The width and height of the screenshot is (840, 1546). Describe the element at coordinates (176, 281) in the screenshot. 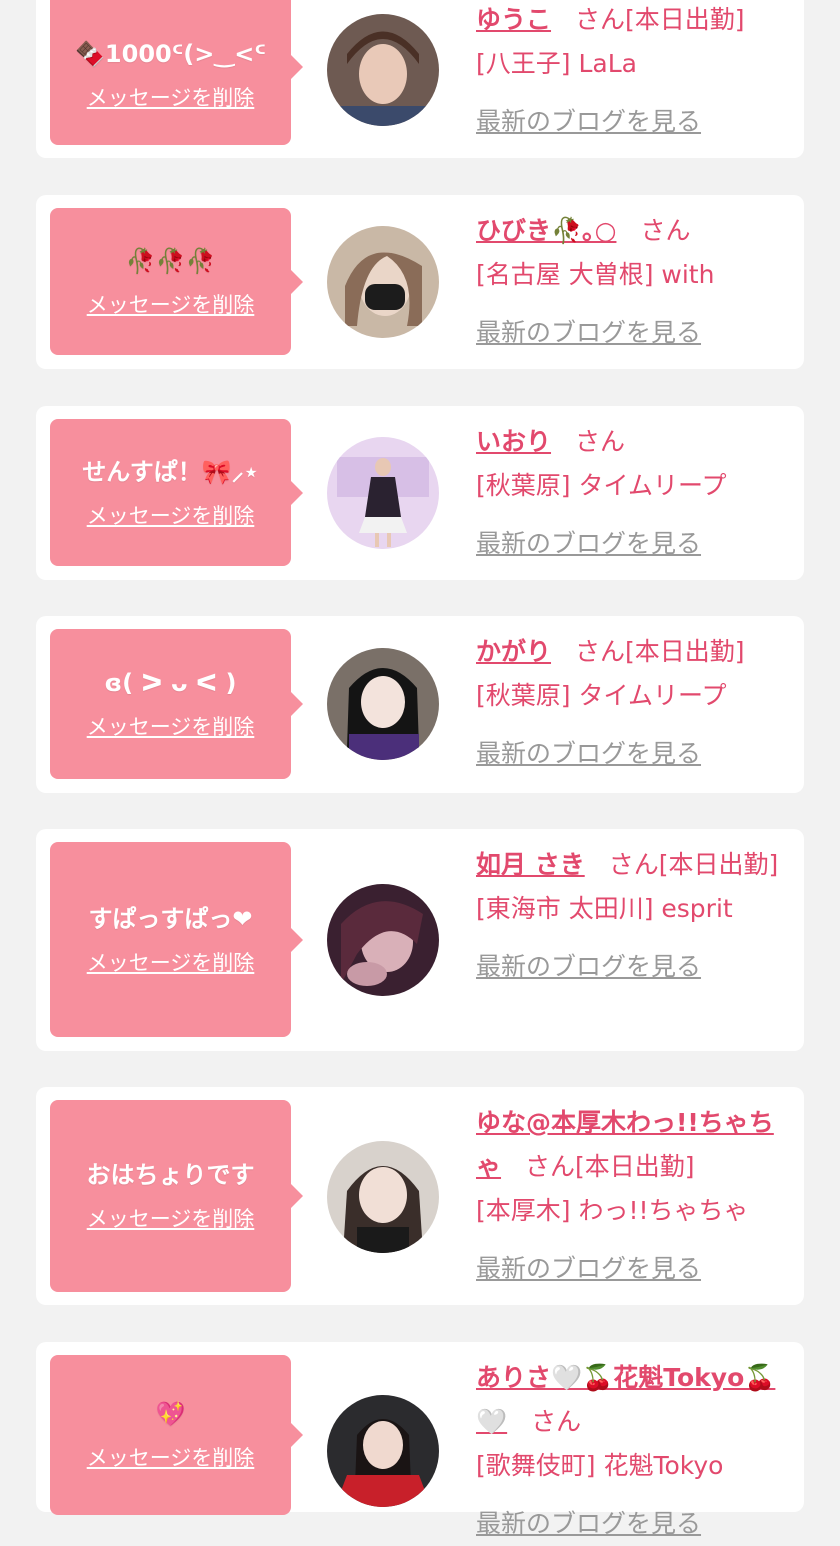

I see `message-bubble: 🥀🥀🥀 メッセージを削除` at that location.